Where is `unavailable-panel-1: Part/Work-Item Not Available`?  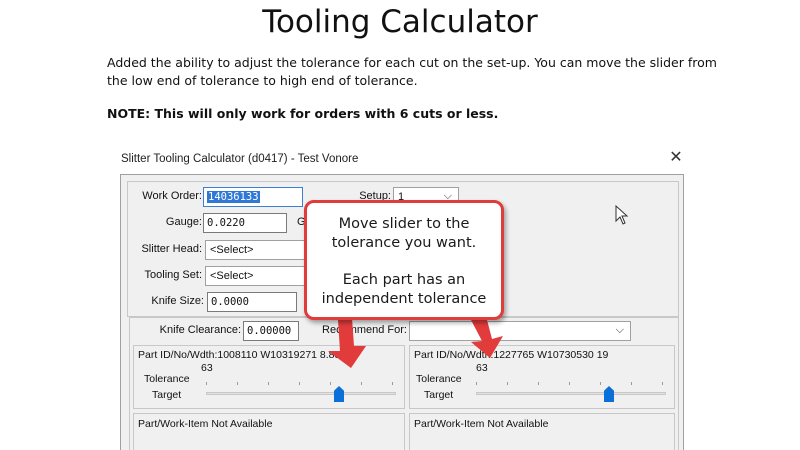 unavailable-panel-1: Part/Work-Item Not Available is located at coordinates (269, 431).